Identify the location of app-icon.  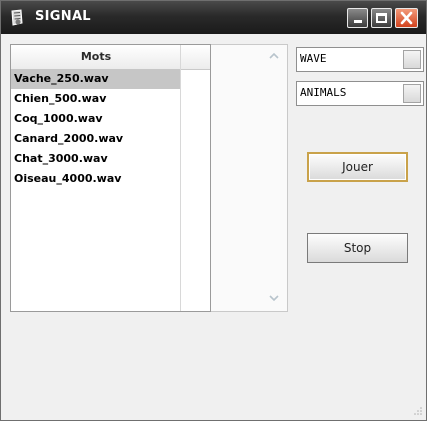
(17, 17).